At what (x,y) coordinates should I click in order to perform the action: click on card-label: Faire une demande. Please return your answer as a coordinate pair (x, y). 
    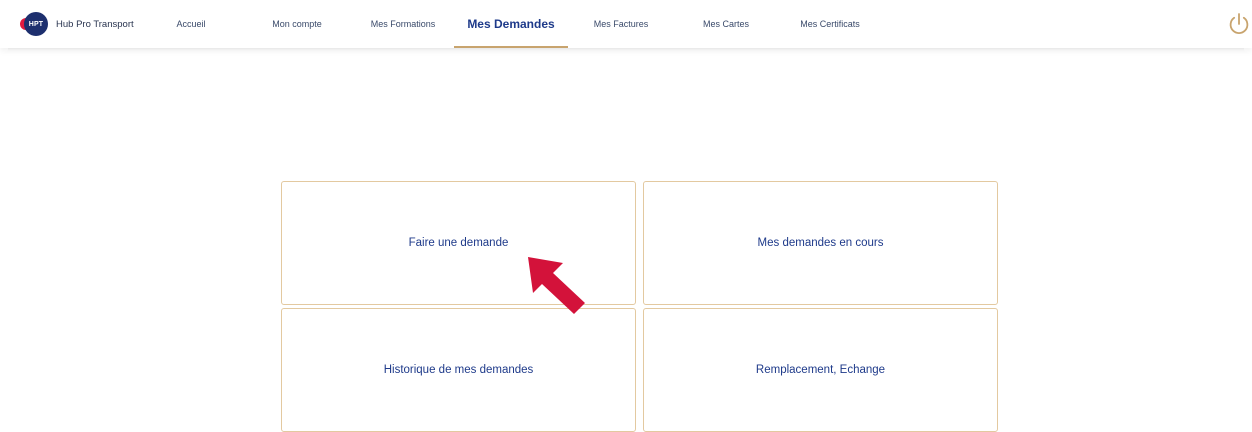
    Looking at the image, I should click on (458, 243).